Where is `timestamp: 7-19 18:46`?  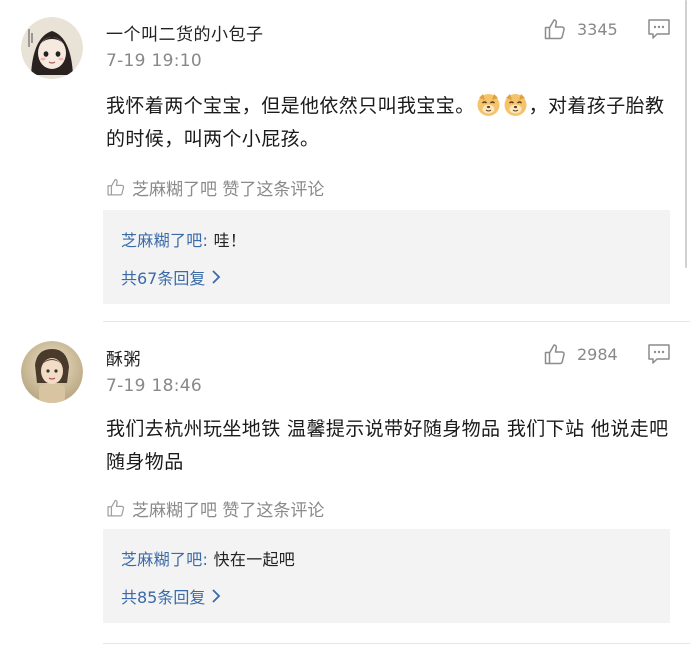 timestamp: 7-19 18:46 is located at coordinates (154, 386).